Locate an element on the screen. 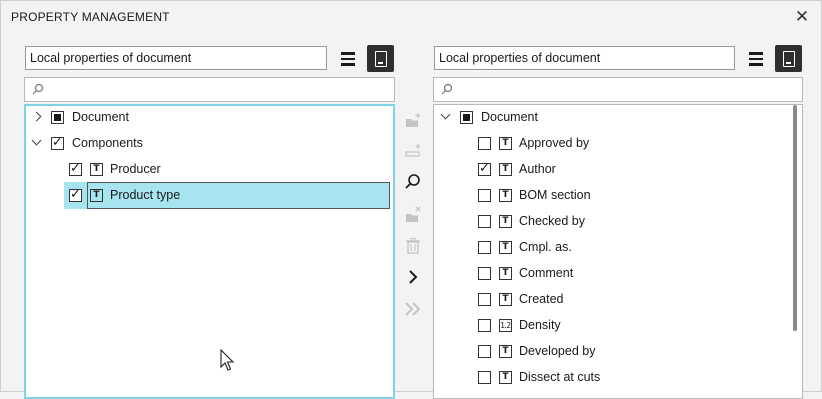 The height and width of the screenshot is (399, 822). right-source-combo: Local properties of document is located at coordinates (584, 58).